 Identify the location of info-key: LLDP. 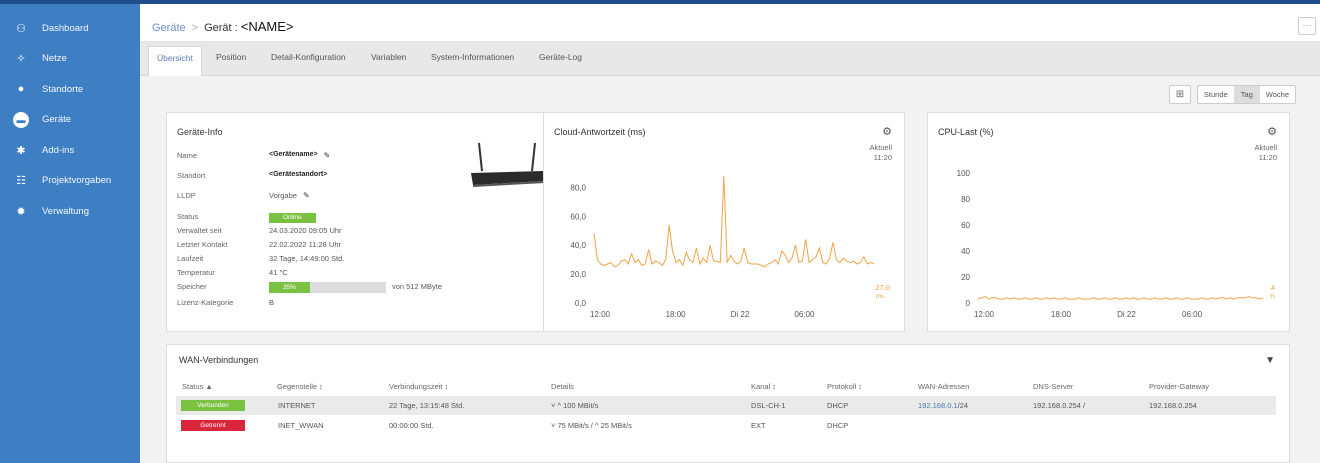
(186, 195).